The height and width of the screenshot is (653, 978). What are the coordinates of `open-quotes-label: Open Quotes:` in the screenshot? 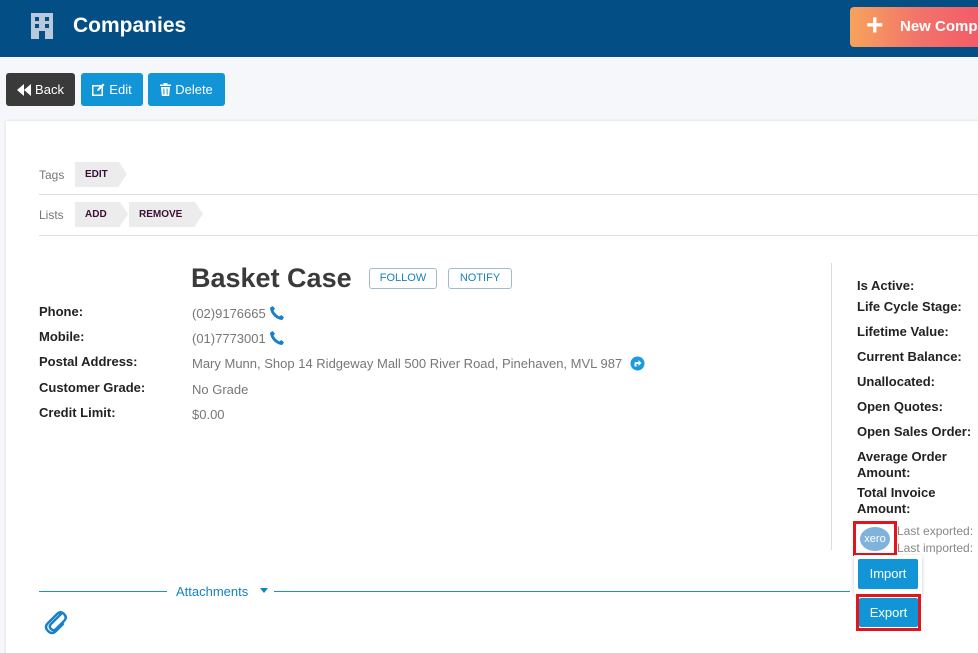 It's located at (900, 406).